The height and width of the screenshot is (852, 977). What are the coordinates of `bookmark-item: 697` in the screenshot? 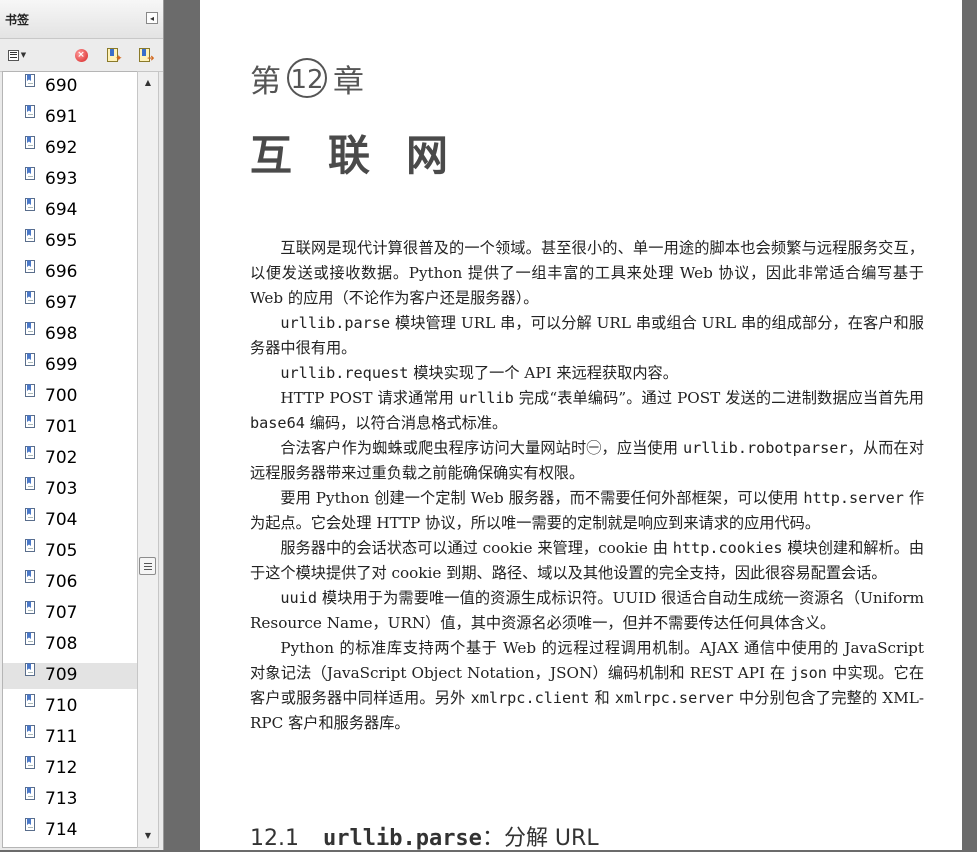 It's located at (71, 304).